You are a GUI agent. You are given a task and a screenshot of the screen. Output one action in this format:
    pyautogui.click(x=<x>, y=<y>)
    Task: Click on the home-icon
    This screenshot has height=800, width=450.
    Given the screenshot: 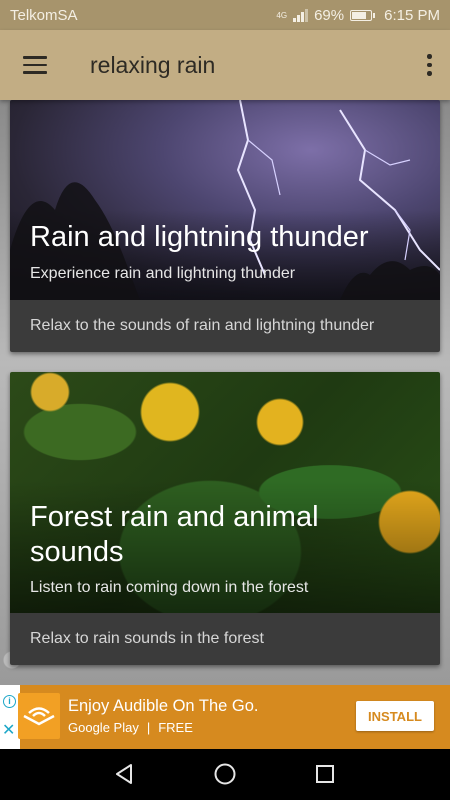 What is the action you would take?
    pyautogui.click(x=225, y=774)
    